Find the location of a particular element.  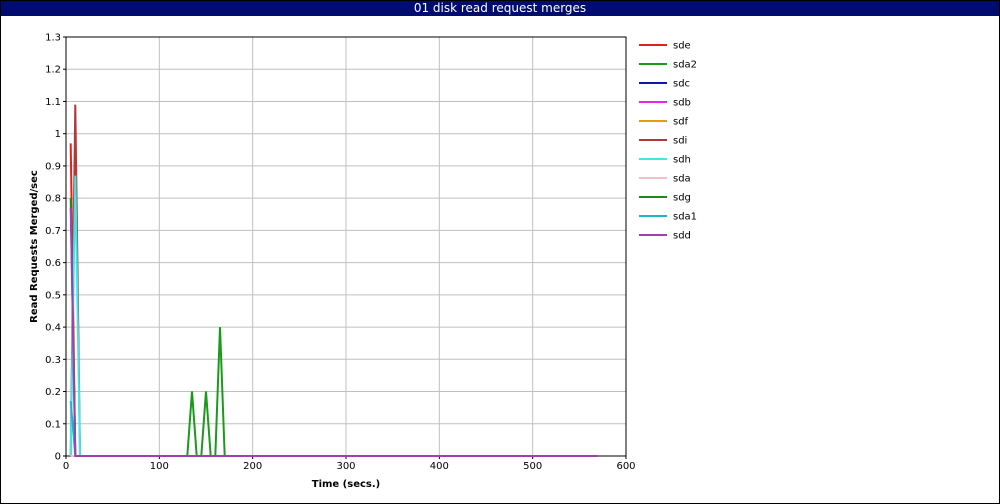

y-tick-label: 0.8 is located at coordinates (53, 199).